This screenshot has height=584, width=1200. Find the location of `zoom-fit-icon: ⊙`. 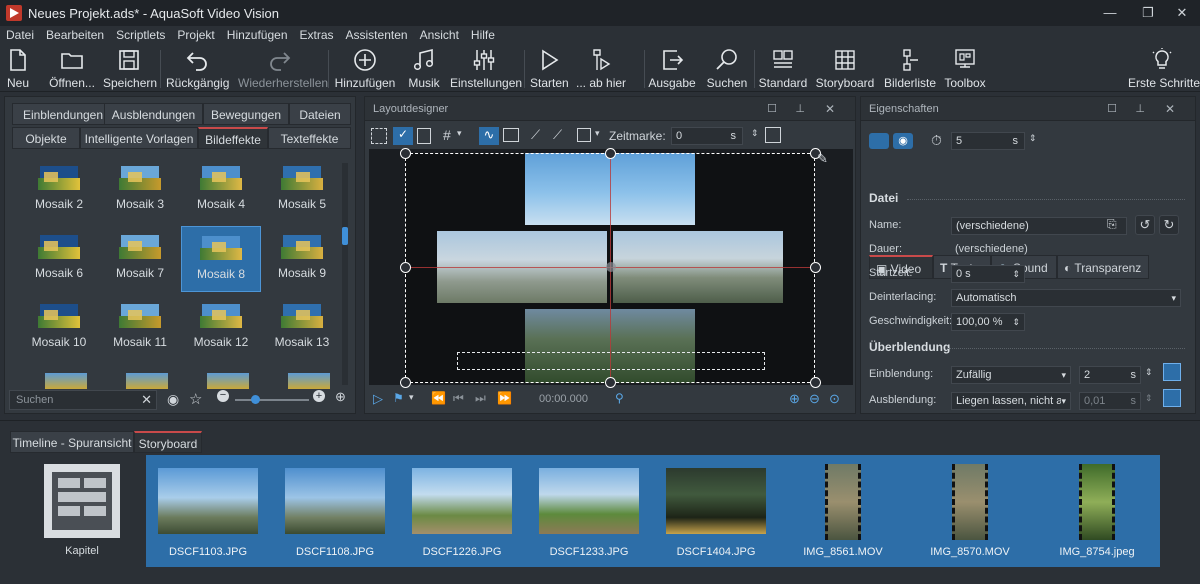

zoom-fit-icon: ⊙ is located at coordinates (834, 399).